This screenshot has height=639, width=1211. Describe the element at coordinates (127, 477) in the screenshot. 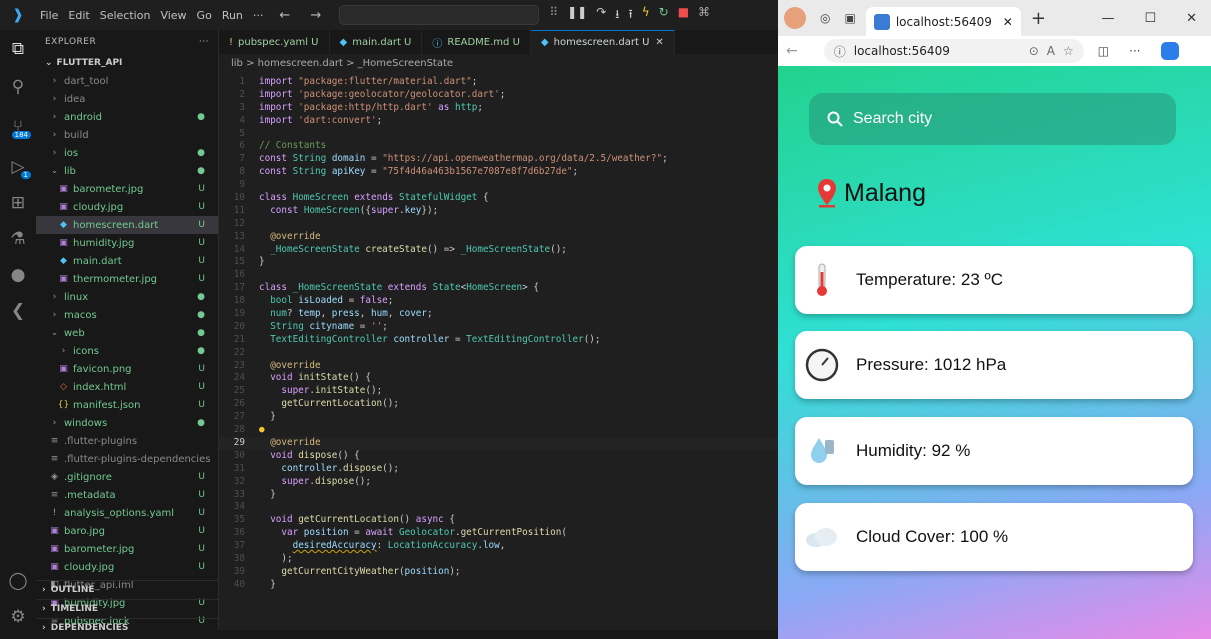

I see `tree-item: ◈ .gitignore U` at that location.